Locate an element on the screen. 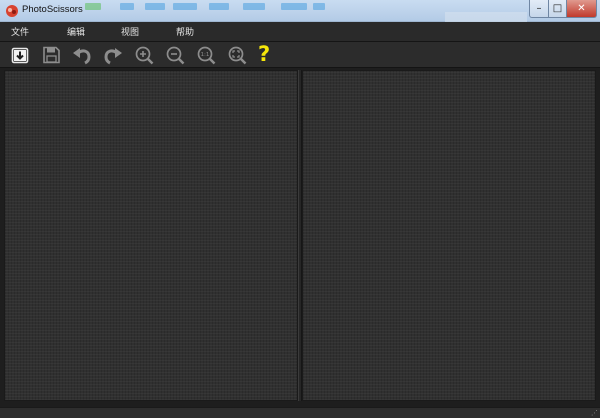 Image resolution: width=600 pixels, height=418 pixels. toolbar: 1:1 ? is located at coordinates (300, 55).